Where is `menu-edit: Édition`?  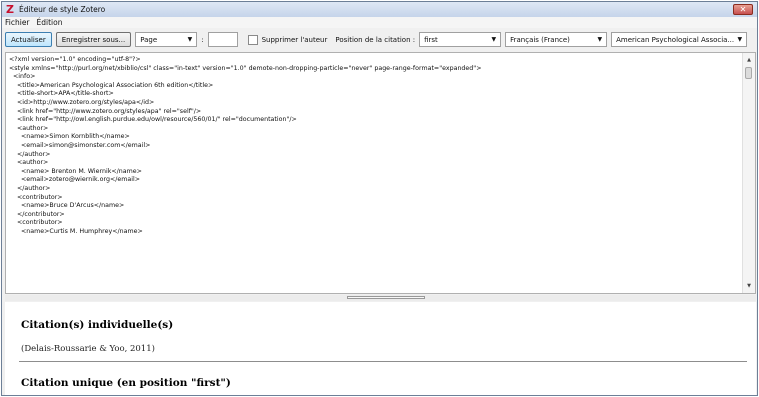 menu-edit: Édition is located at coordinates (50, 22).